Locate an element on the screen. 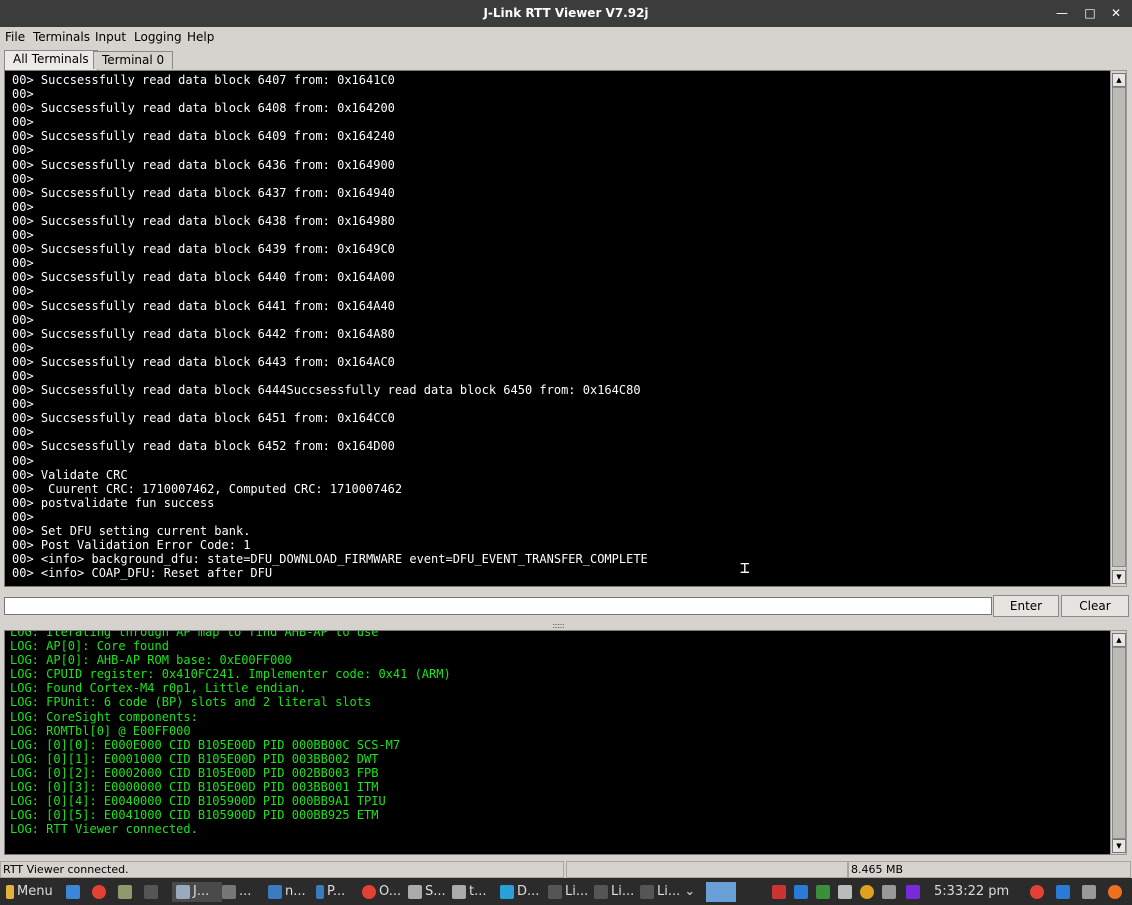 Image resolution: width=1132 pixels, height=905 pixels. taskbar-item-11: Li... ⌄ is located at coordinates (667, 892).